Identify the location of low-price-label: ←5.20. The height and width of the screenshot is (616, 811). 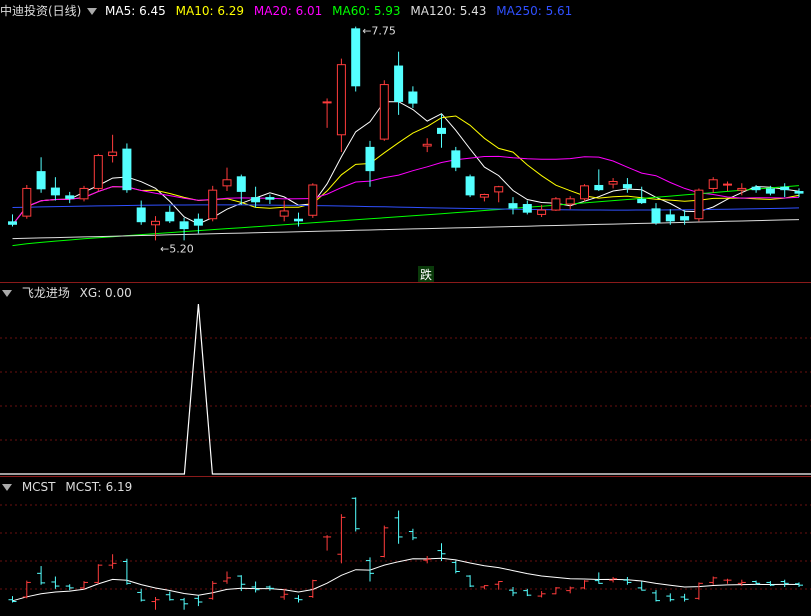
(177, 248).